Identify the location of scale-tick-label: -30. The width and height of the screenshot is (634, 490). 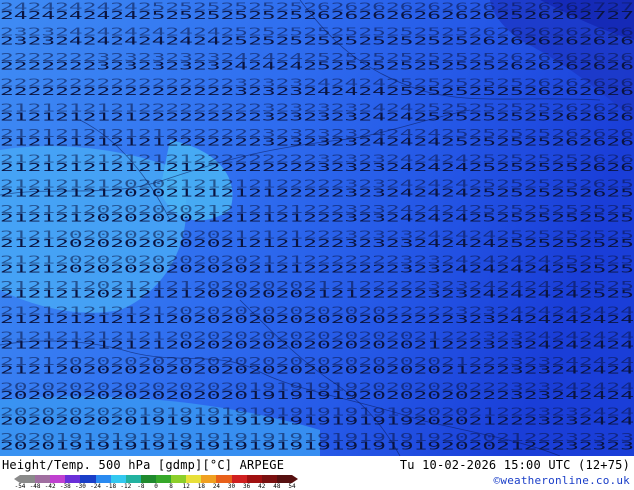
(80, 486).